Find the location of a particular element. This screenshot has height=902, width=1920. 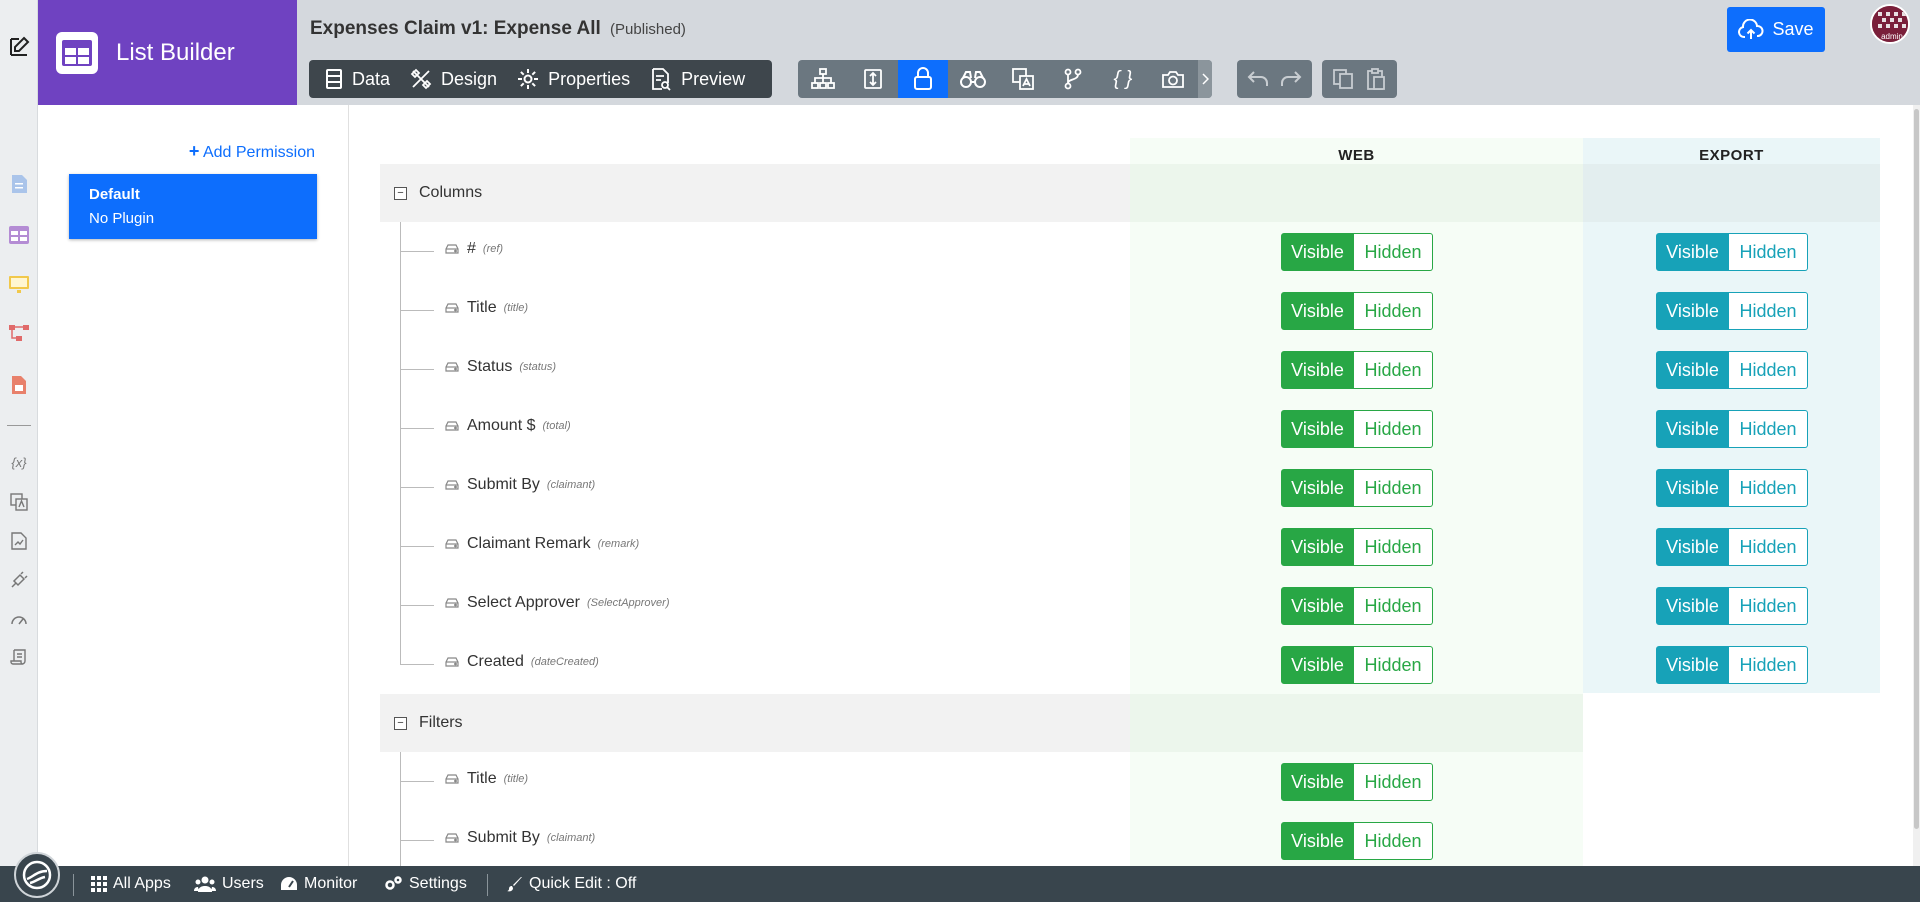

binoculars-button is located at coordinates (973, 79).